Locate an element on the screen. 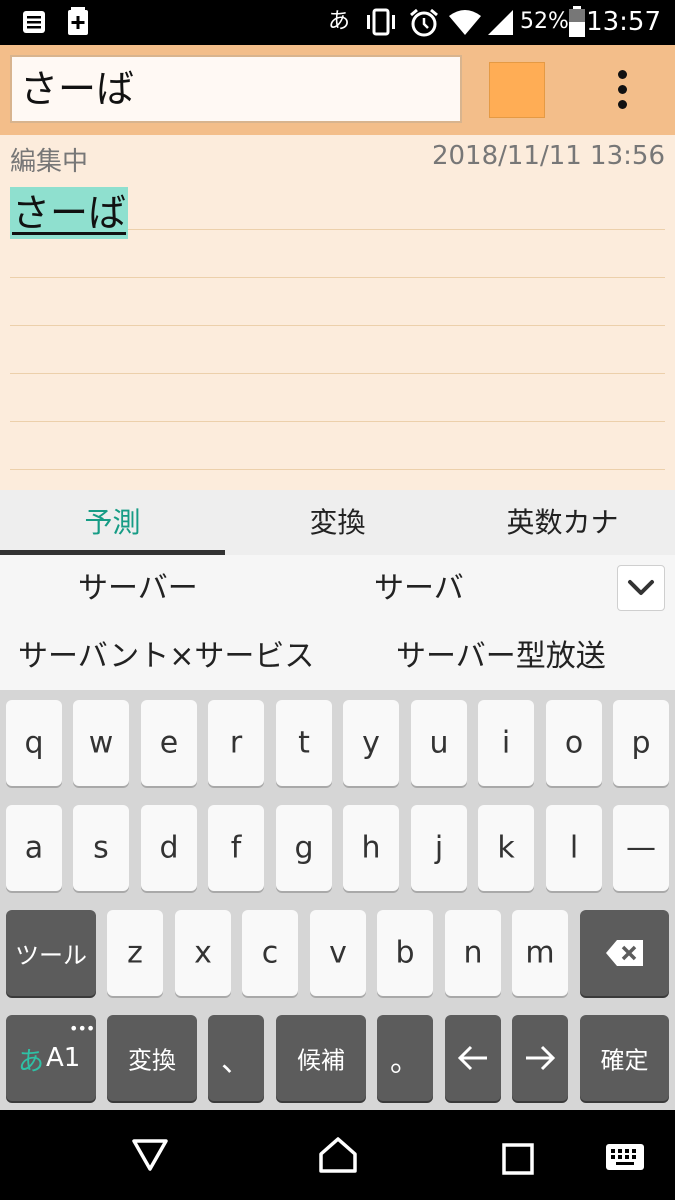 The image size is (675, 1200). chevron-down-icon is located at coordinates (641, 587).